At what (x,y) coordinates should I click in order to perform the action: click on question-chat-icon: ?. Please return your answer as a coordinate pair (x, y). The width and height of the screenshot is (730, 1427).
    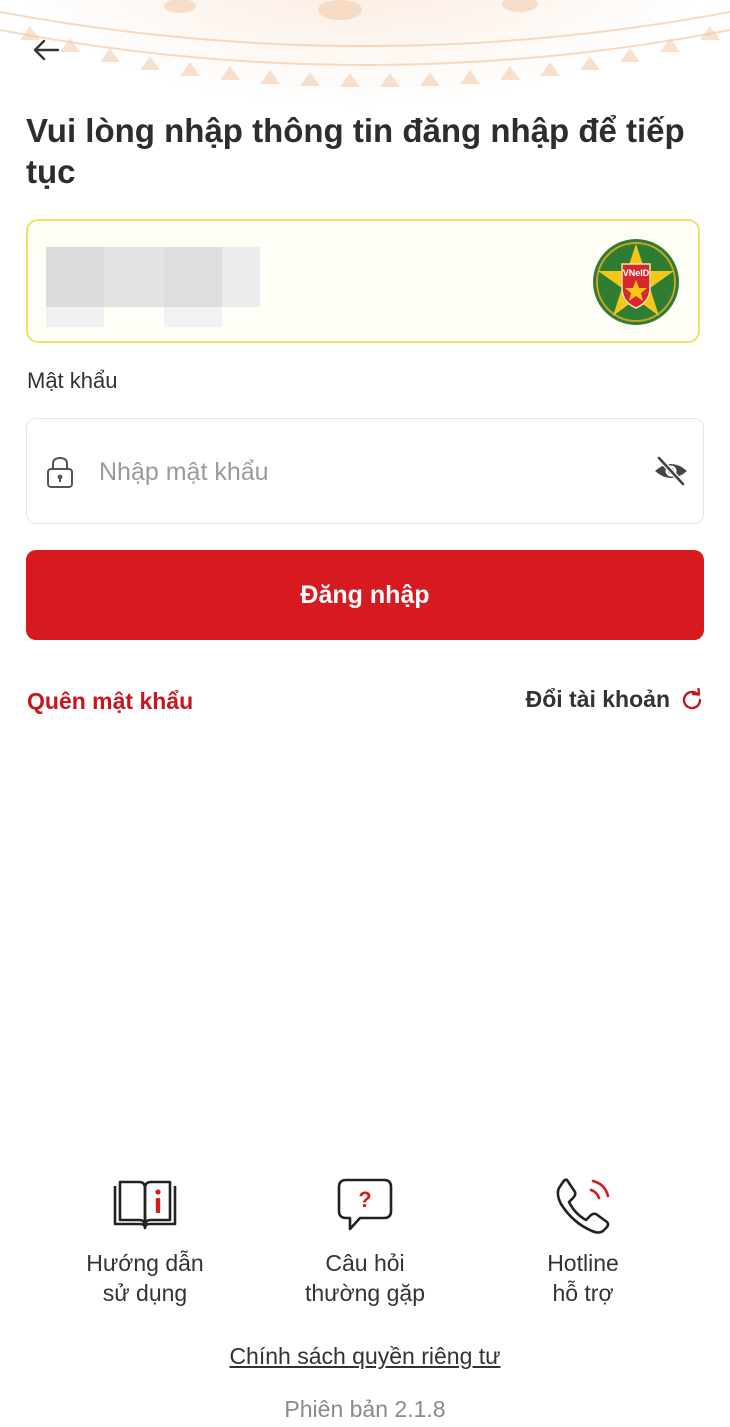
    Looking at the image, I should click on (365, 1204).